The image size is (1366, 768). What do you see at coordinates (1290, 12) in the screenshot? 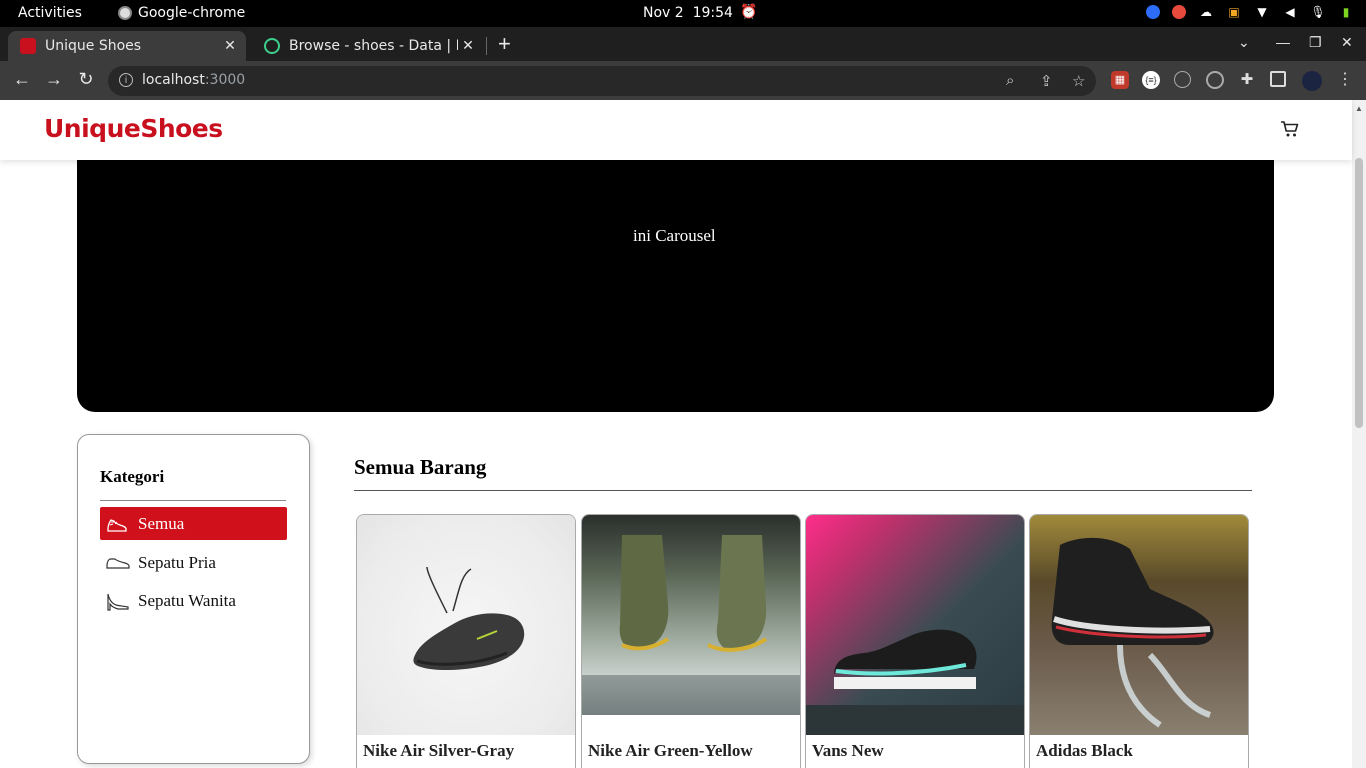
I see `volume-icon: ◀` at bounding box center [1290, 12].